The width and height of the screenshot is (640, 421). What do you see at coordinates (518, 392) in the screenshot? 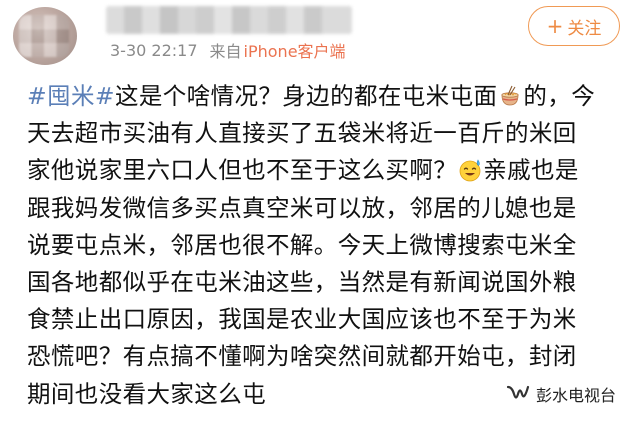
I see `wechat-channel-icon` at bounding box center [518, 392].